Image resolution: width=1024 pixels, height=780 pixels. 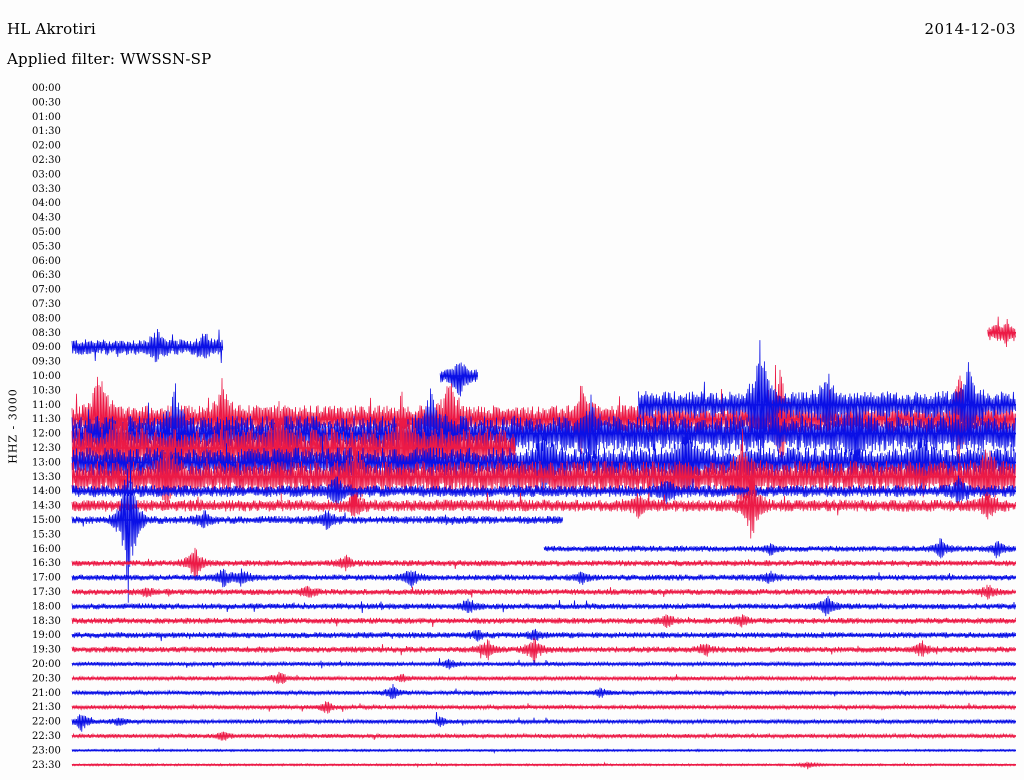 I want to click on row-label-1200: 12:00, so click(x=46, y=434).